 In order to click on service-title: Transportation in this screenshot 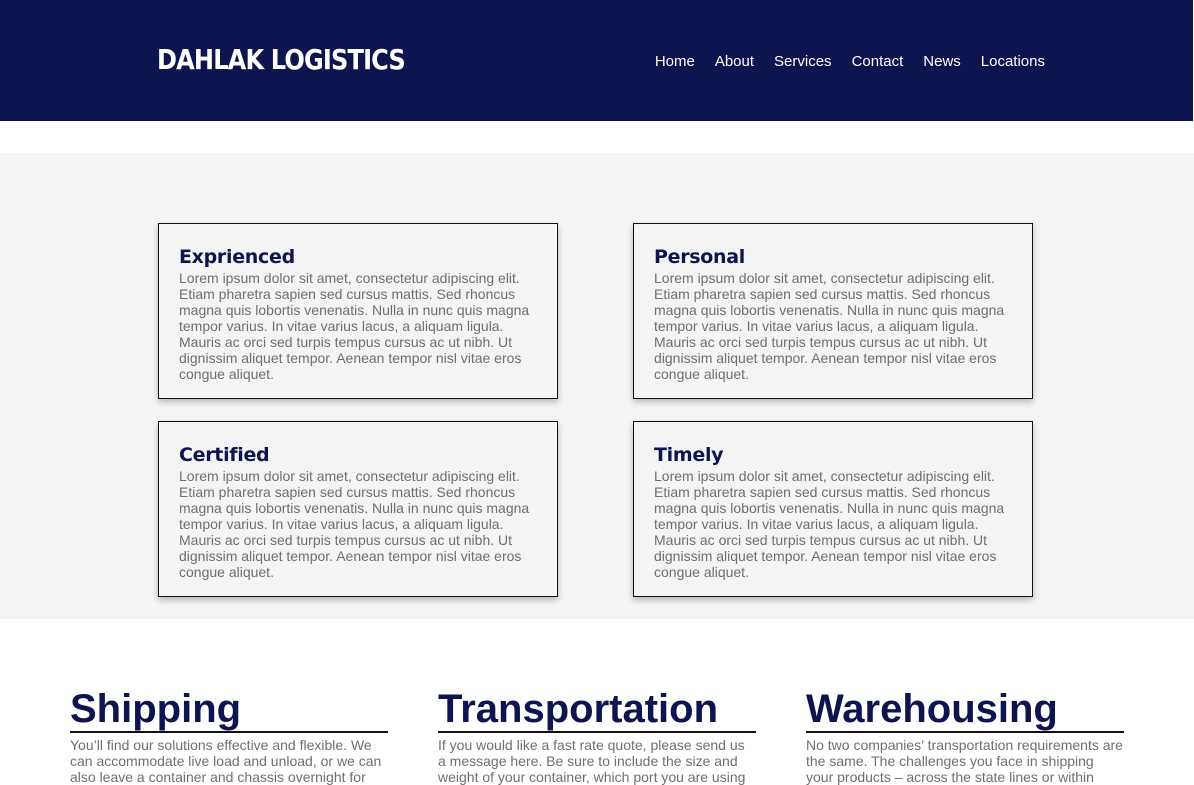, I will do `click(597, 710)`.